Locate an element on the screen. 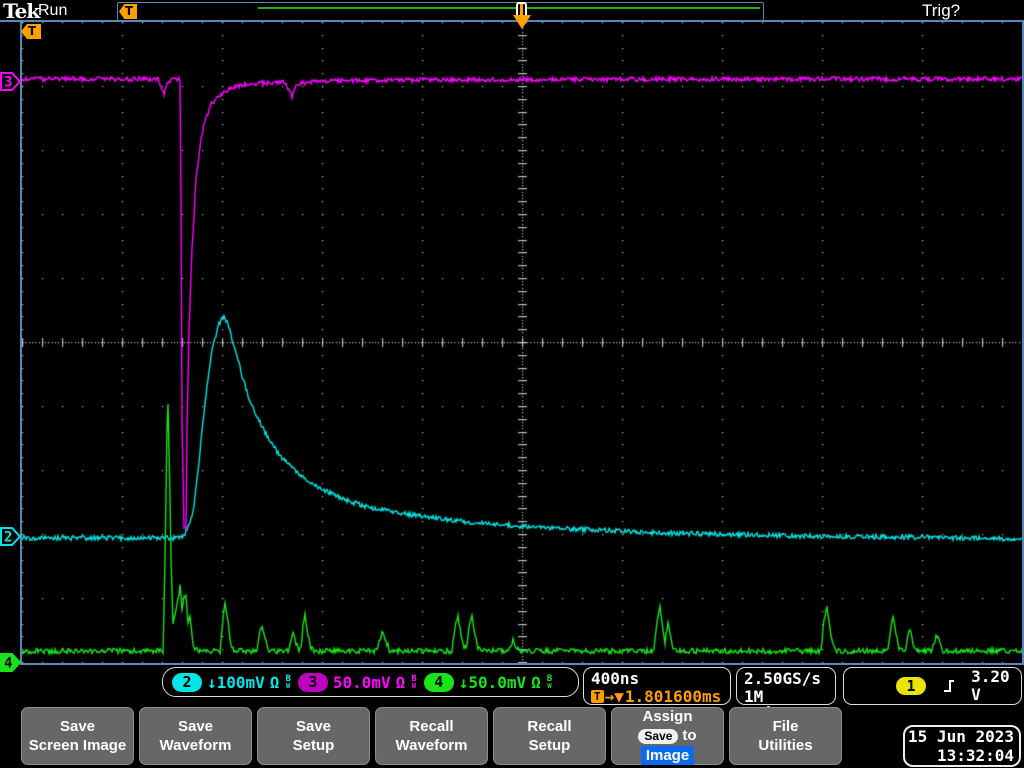 The image size is (1024, 768). horizontal-scale: 400ns is located at coordinates (615, 678).